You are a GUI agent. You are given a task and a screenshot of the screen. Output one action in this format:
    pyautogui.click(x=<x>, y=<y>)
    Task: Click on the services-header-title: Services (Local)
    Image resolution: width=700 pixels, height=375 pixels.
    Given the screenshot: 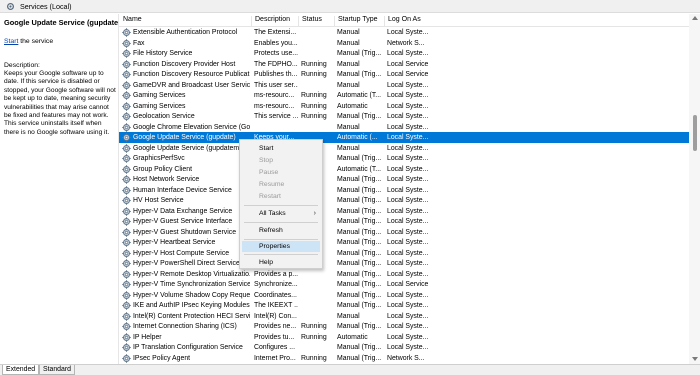 What is the action you would take?
    pyautogui.click(x=46, y=6)
    